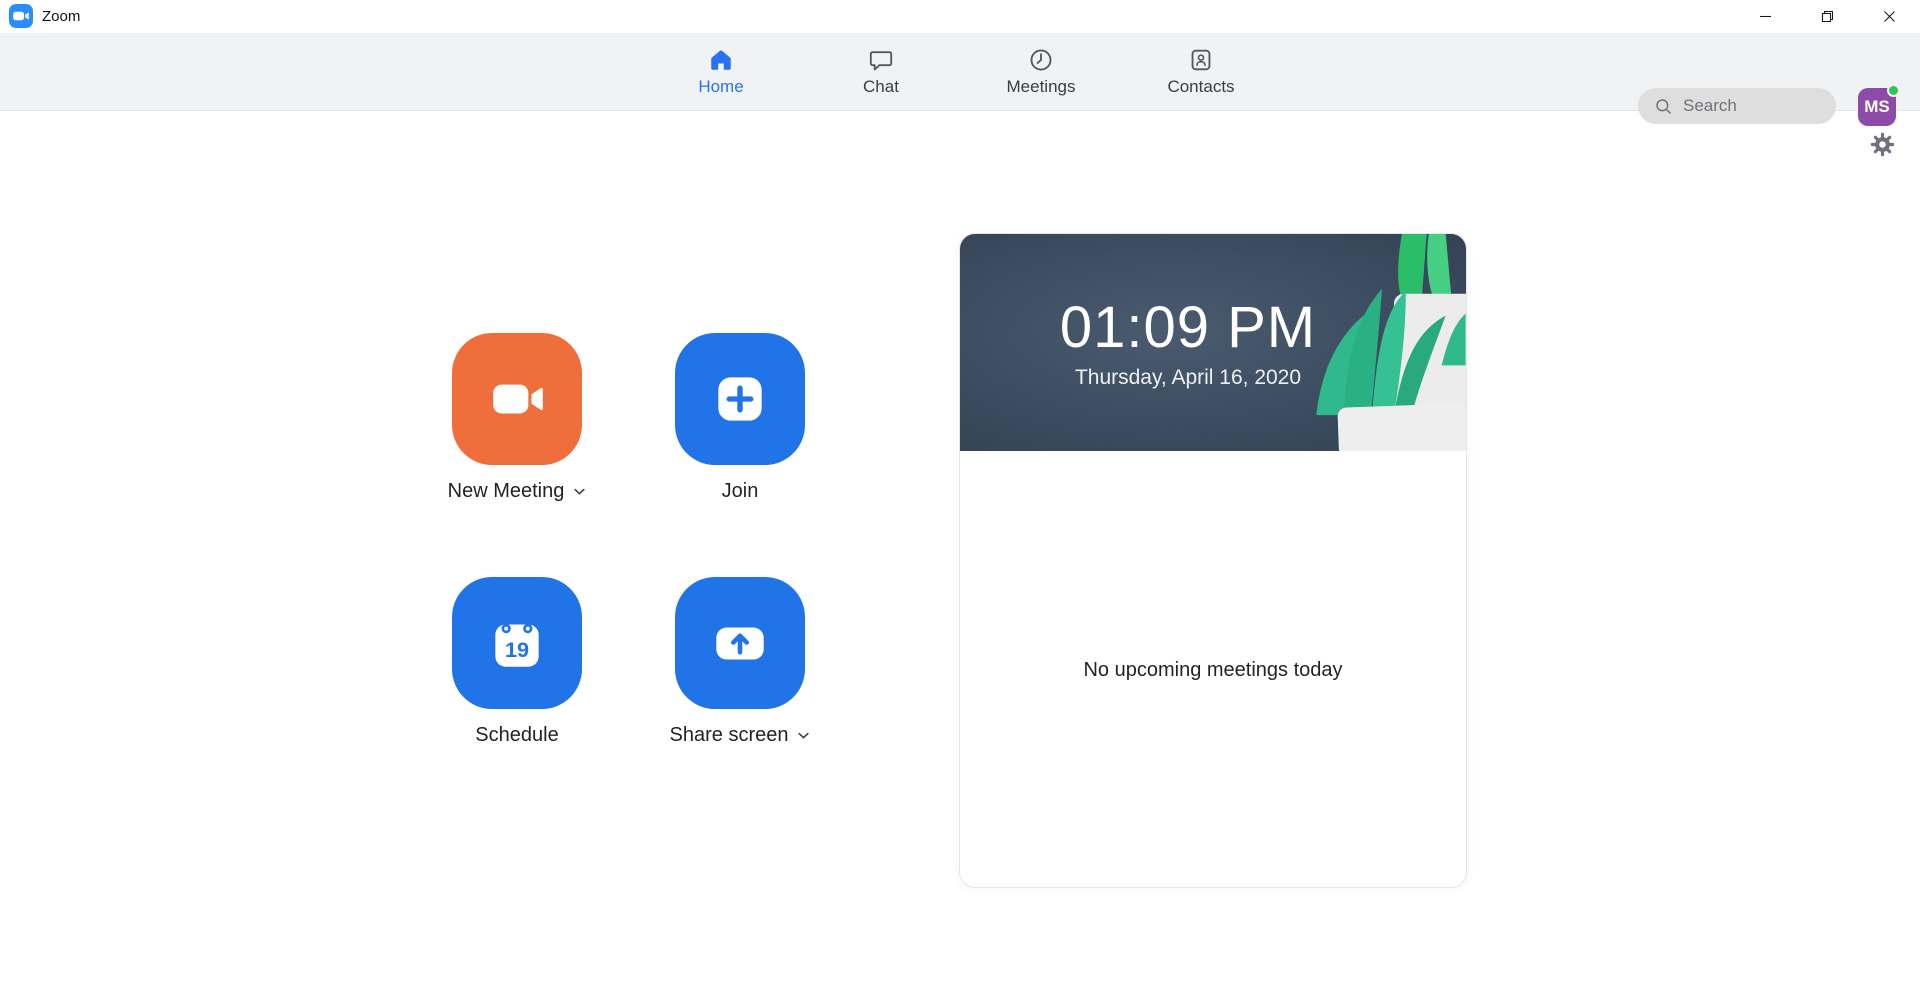 Image resolution: width=1920 pixels, height=986 pixels. What do you see at coordinates (961, 72) in the screenshot?
I see `nav-tabs: Home Chat Meetings Contacts` at bounding box center [961, 72].